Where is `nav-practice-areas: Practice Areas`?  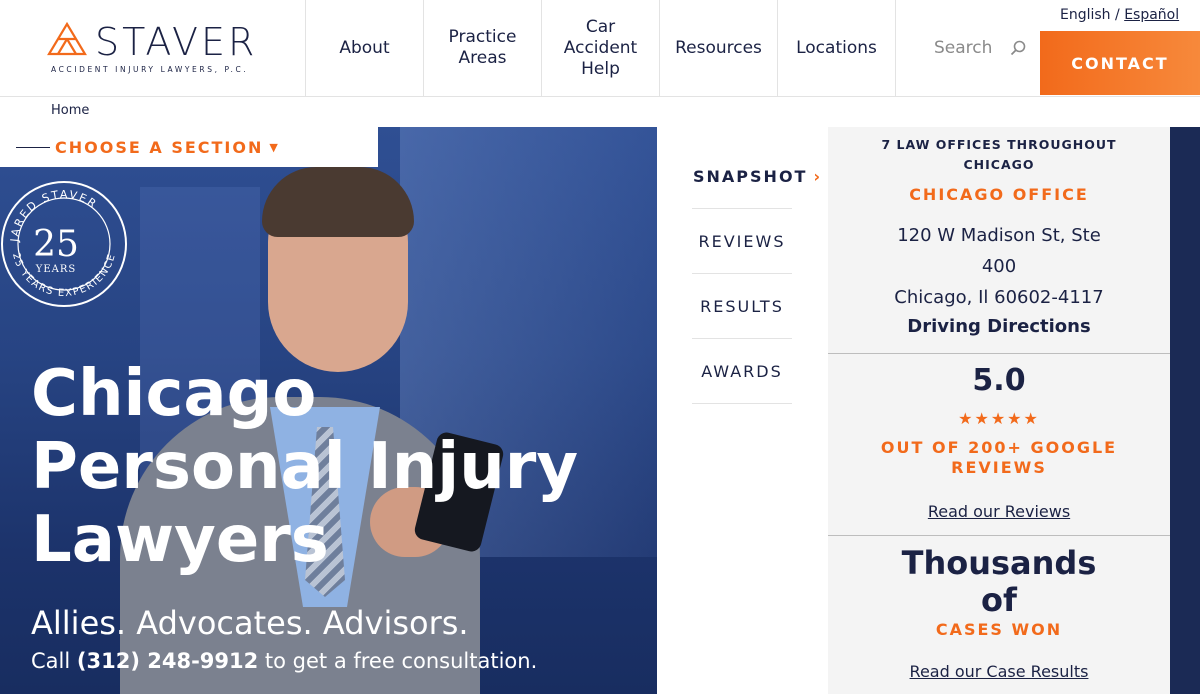
nav-practice-areas: Practice Areas is located at coordinates (482, 48).